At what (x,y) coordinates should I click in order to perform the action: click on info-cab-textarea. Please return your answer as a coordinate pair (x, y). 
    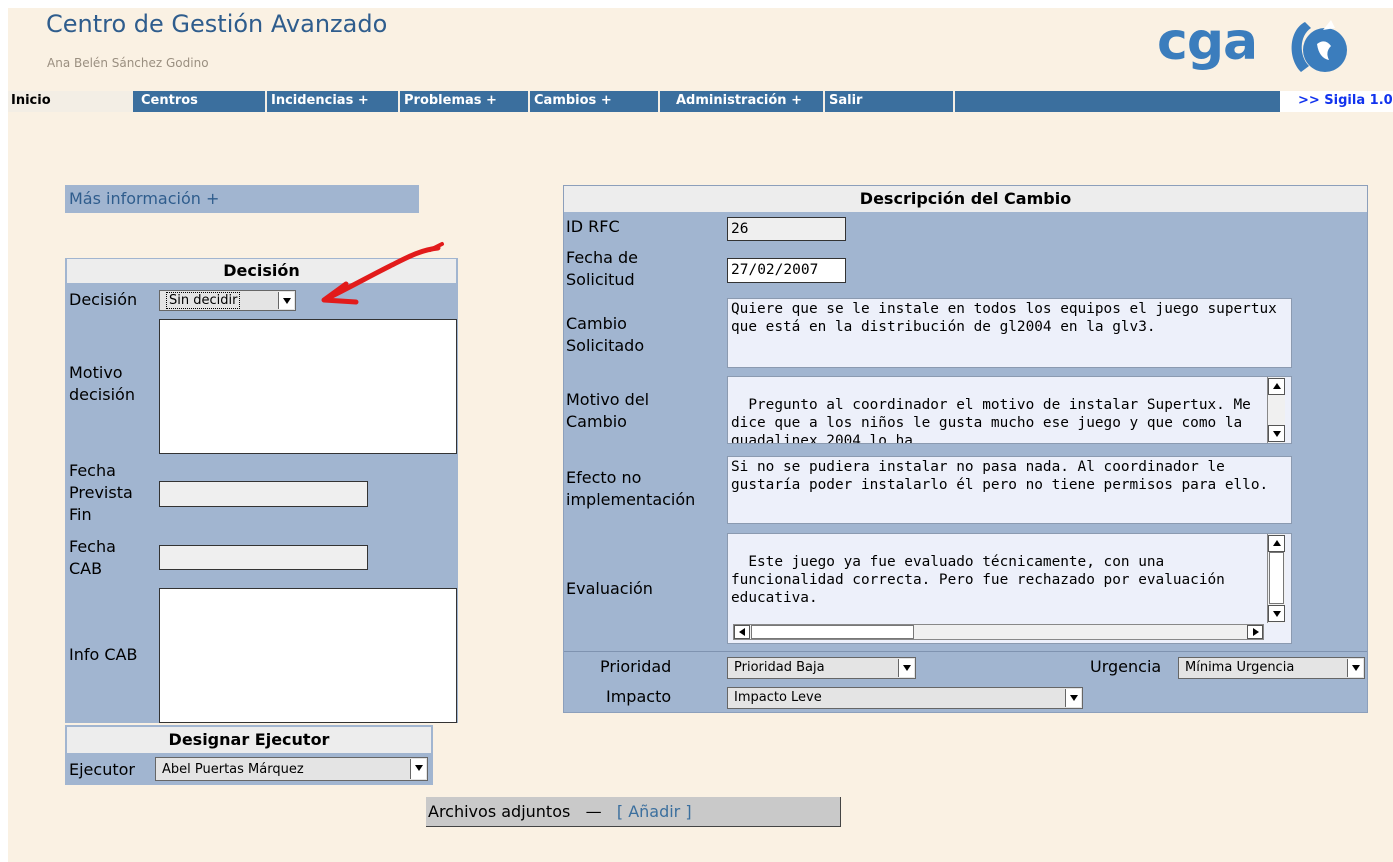
    Looking at the image, I should click on (308, 655).